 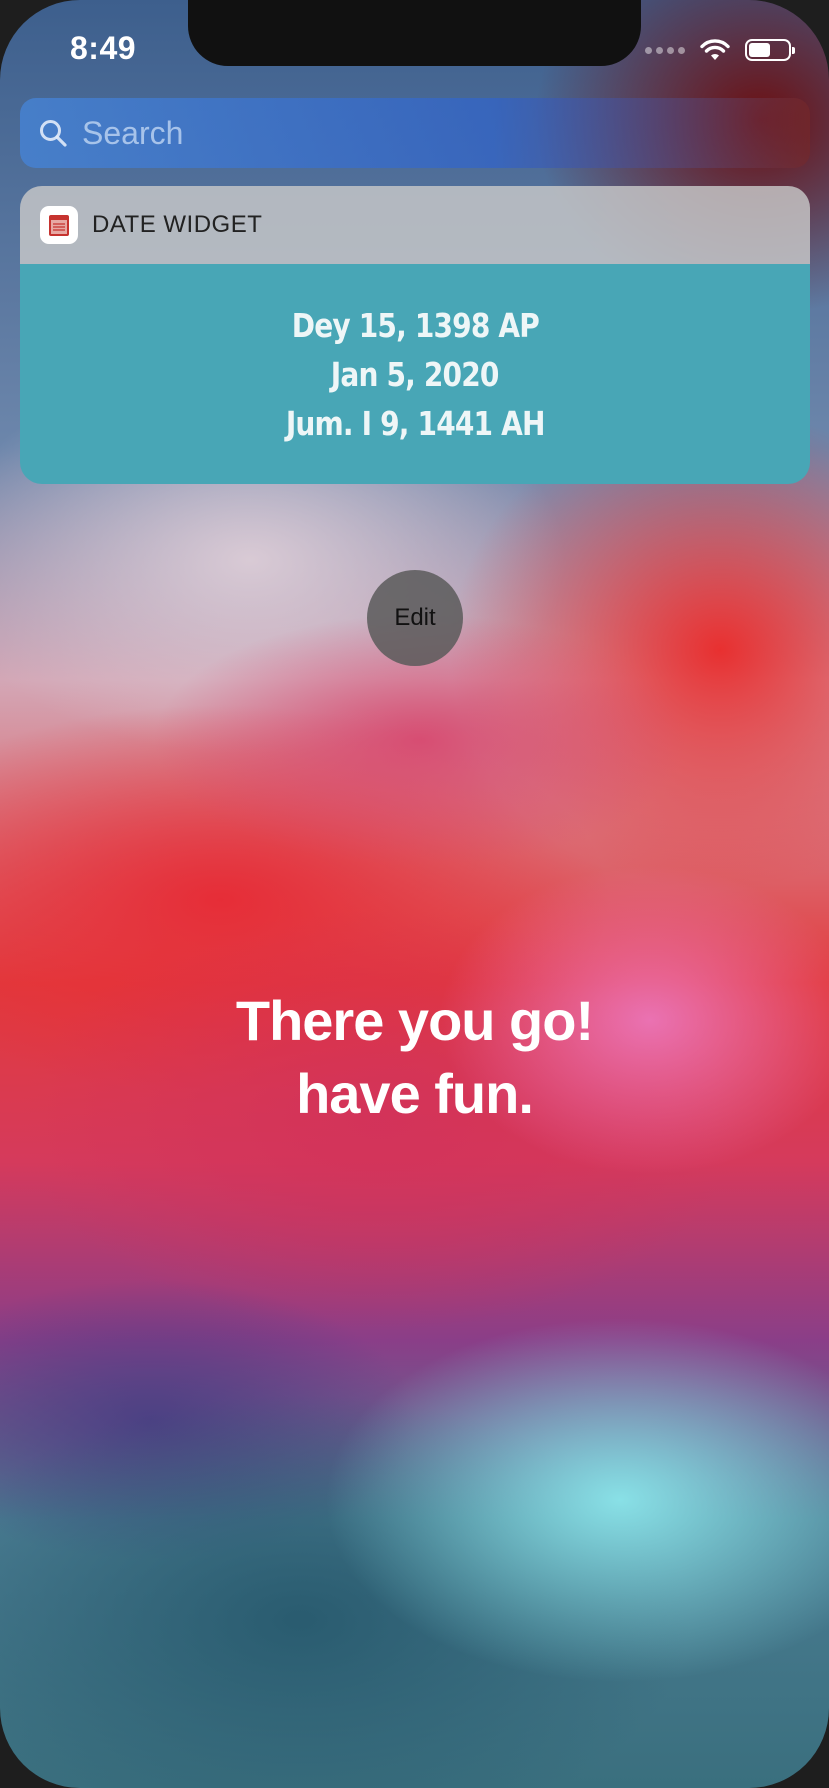 I want to click on search-bar: Search, so click(x=415, y=133).